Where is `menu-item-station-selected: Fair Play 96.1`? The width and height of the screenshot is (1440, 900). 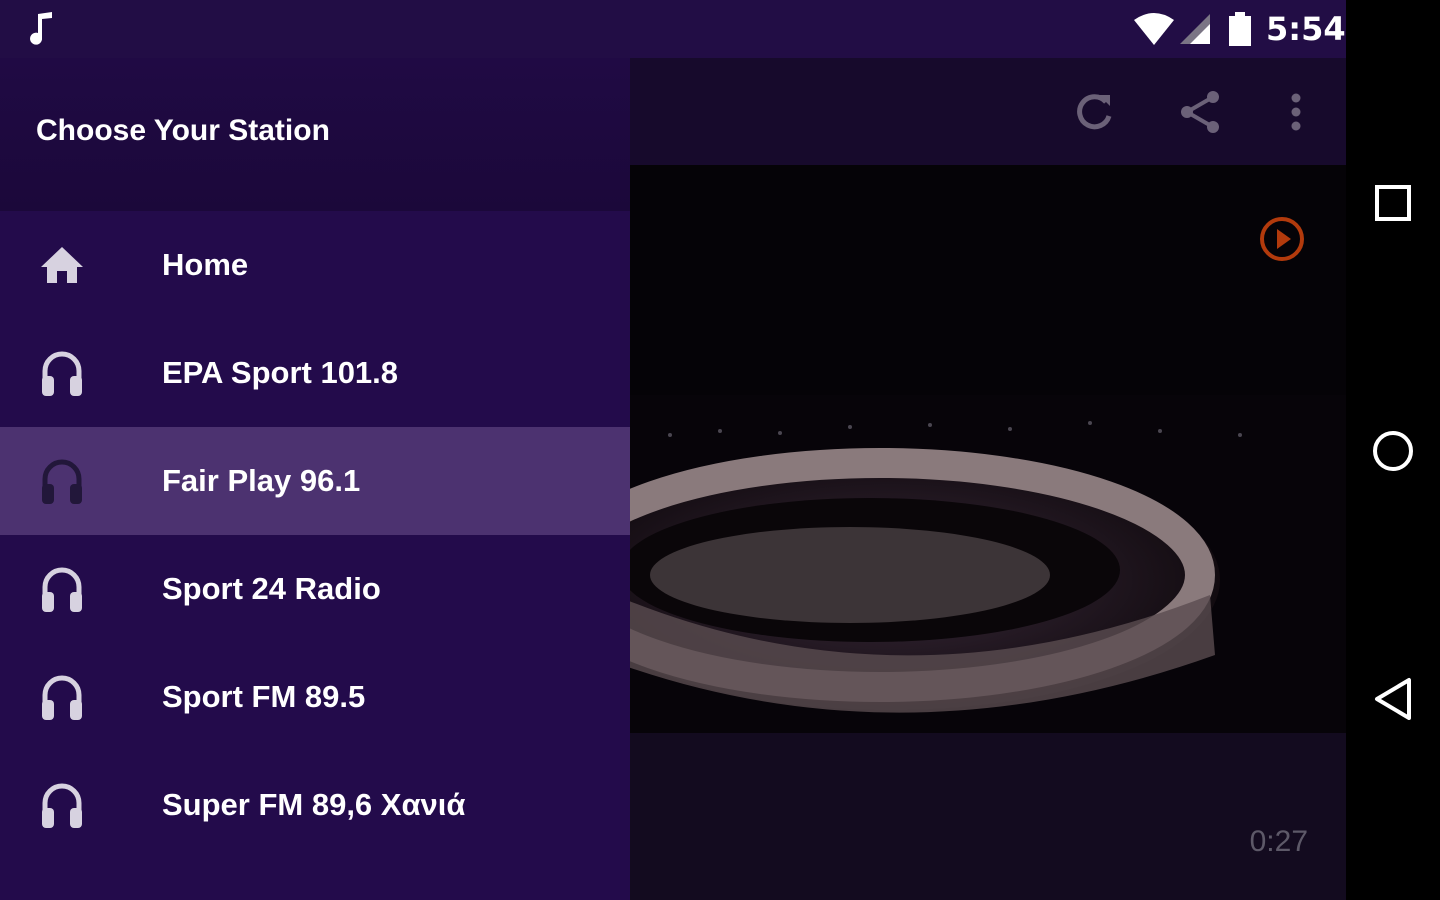 menu-item-station-selected: Fair Play 96.1 is located at coordinates (315, 481).